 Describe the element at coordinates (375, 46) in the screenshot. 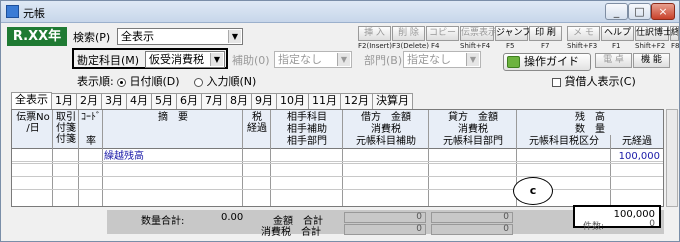

I see `key-hint: F2(Insert)` at that location.